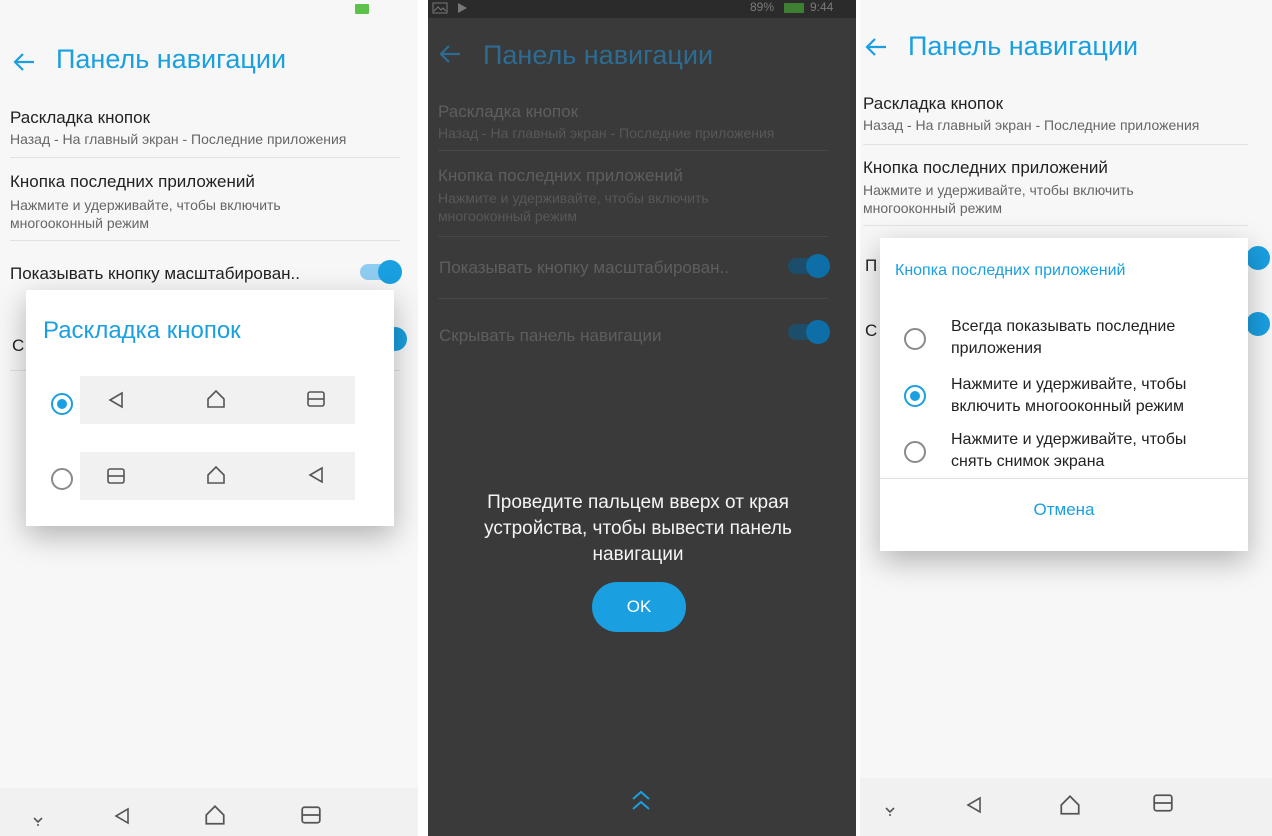 Image resolution: width=1272 pixels, height=836 pixels. I want to click on dialog-title: Раскладка кнопок, so click(142, 330).